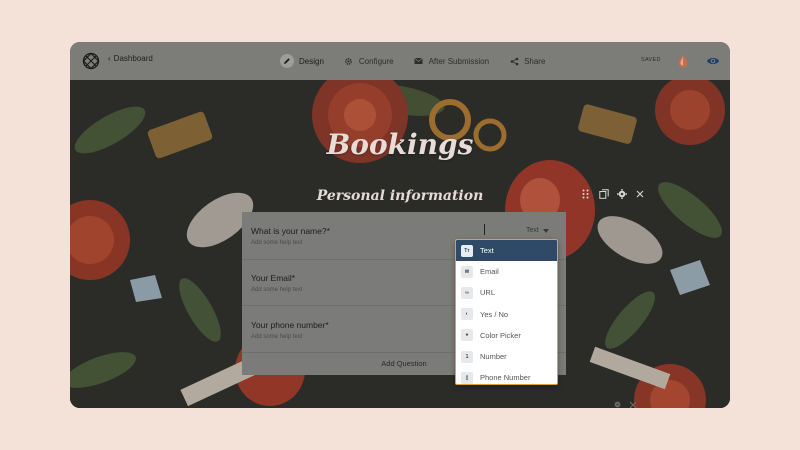 Image resolution: width=800 pixels, height=450 pixels. Describe the element at coordinates (683, 61) in the screenshot. I see `theme-drop-icon` at that location.